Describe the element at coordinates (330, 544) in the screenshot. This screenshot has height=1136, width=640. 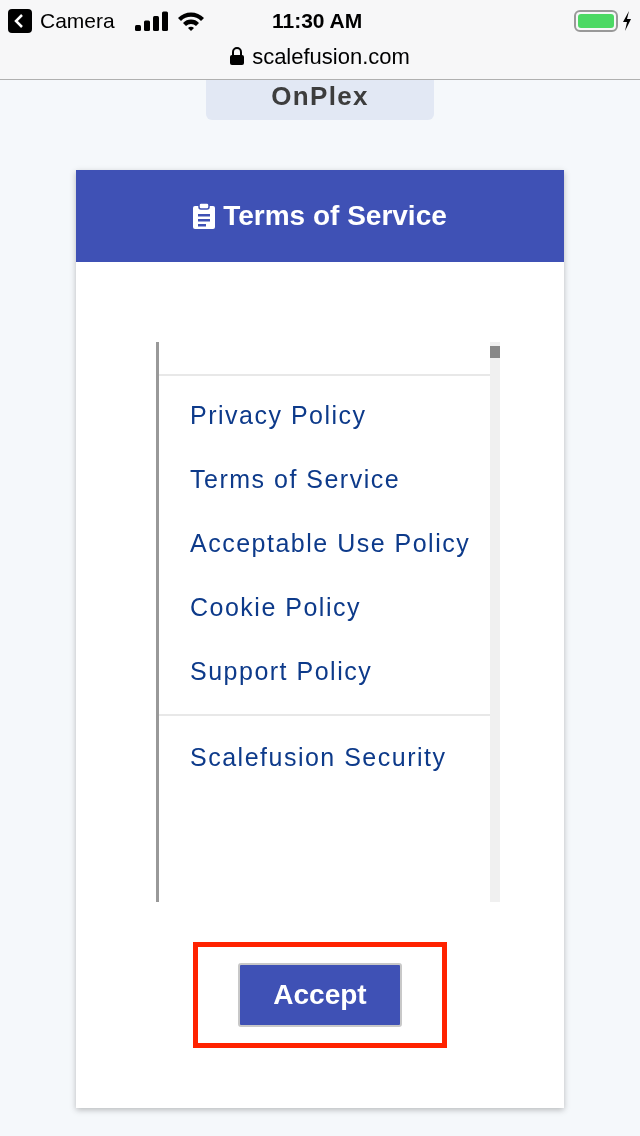
I see `policy-link: Acceptable Use Policy` at that location.